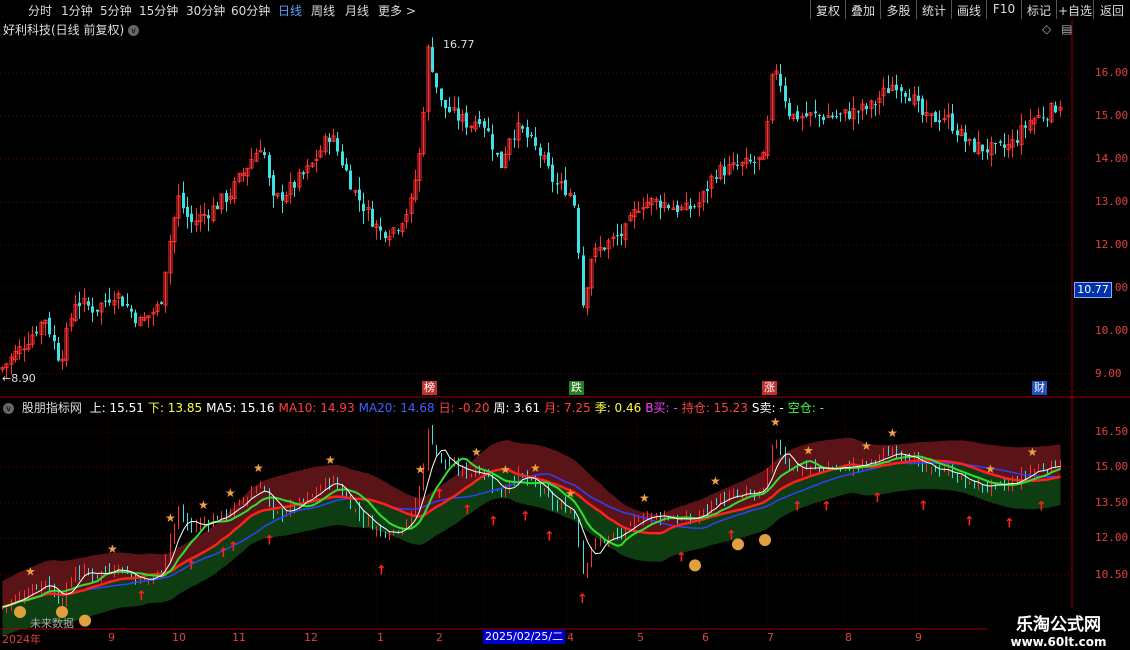 This screenshot has width=1130, height=650. Describe the element at coordinates (618, 408) in the screenshot. I see `indicator-value: 季: 0.46` at that location.